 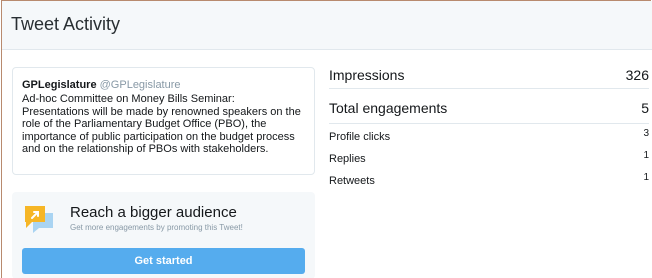 I want to click on retweets-label: Retweets, so click(x=352, y=181).